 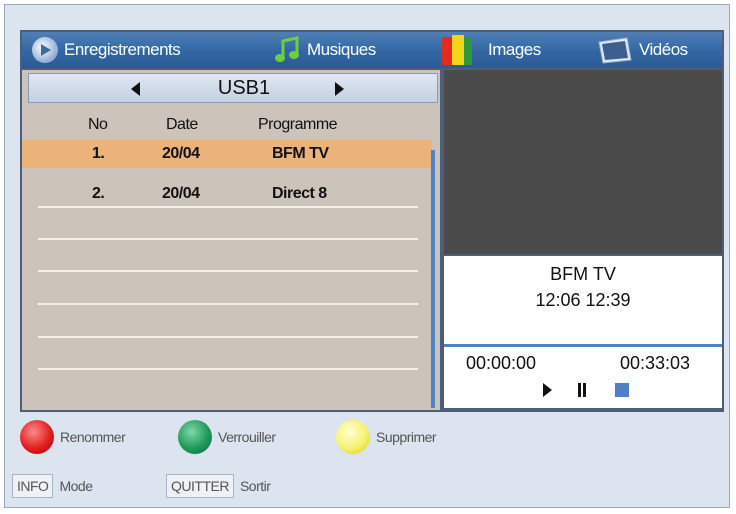 I want to click on row-programme: BFM TV, so click(x=300, y=153).